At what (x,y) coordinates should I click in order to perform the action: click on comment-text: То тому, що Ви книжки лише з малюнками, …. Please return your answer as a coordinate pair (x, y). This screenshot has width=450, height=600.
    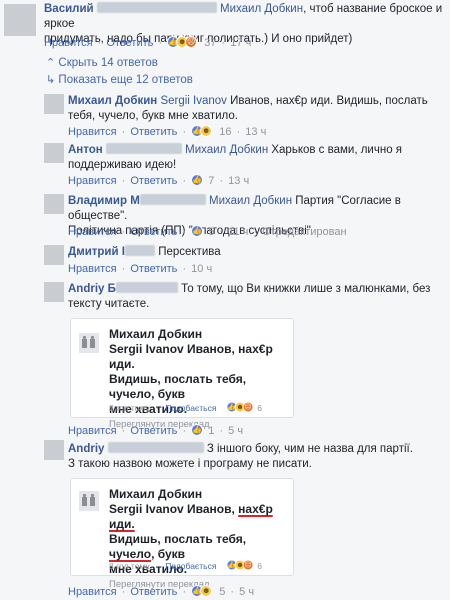
    Looking at the image, I should click on (306, 289).